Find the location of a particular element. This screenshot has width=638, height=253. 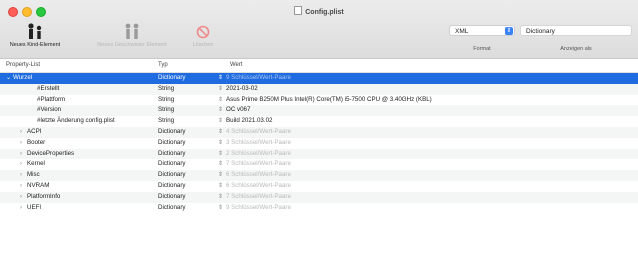

row-value: ⇕ 4 Schlüssel/Wert-Paare is located at coordinates (423, 132).